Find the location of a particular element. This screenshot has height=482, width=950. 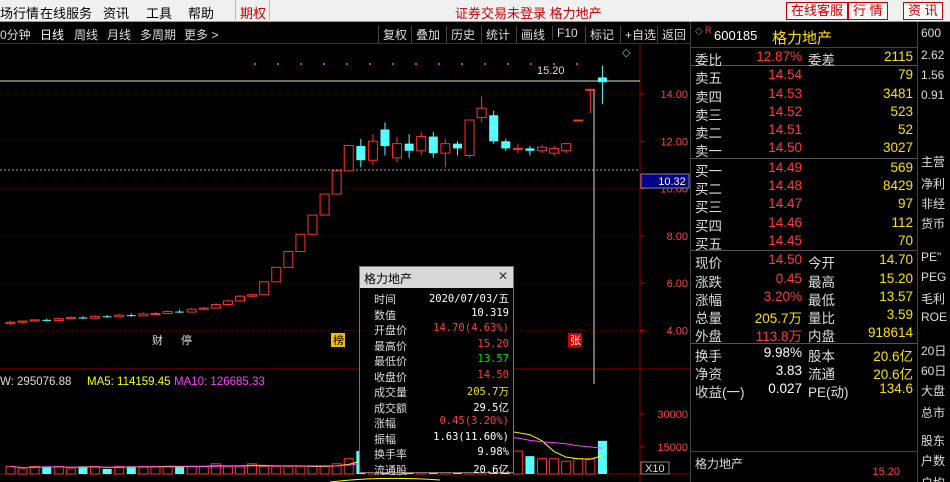

margin-badge: R is located at coordinates (708, 30).